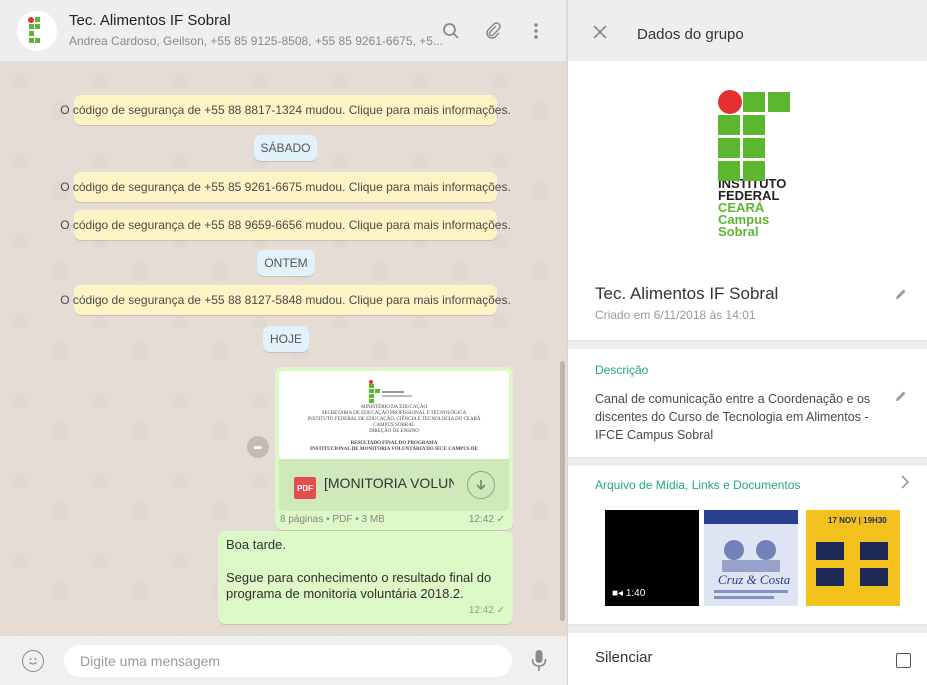 This screenshot has width=927, height=685. I want to click on video-duration: ■◂ 1:40, so click(628, 593).